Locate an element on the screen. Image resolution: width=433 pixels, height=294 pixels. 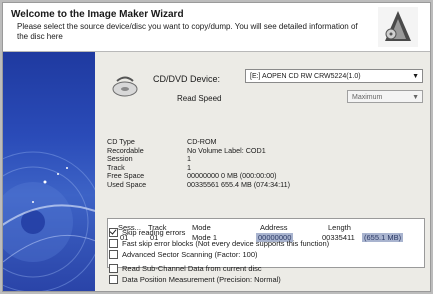
disc-info-row: Recordable No Volume Label: COD1 is located at coordinates (198, 150).